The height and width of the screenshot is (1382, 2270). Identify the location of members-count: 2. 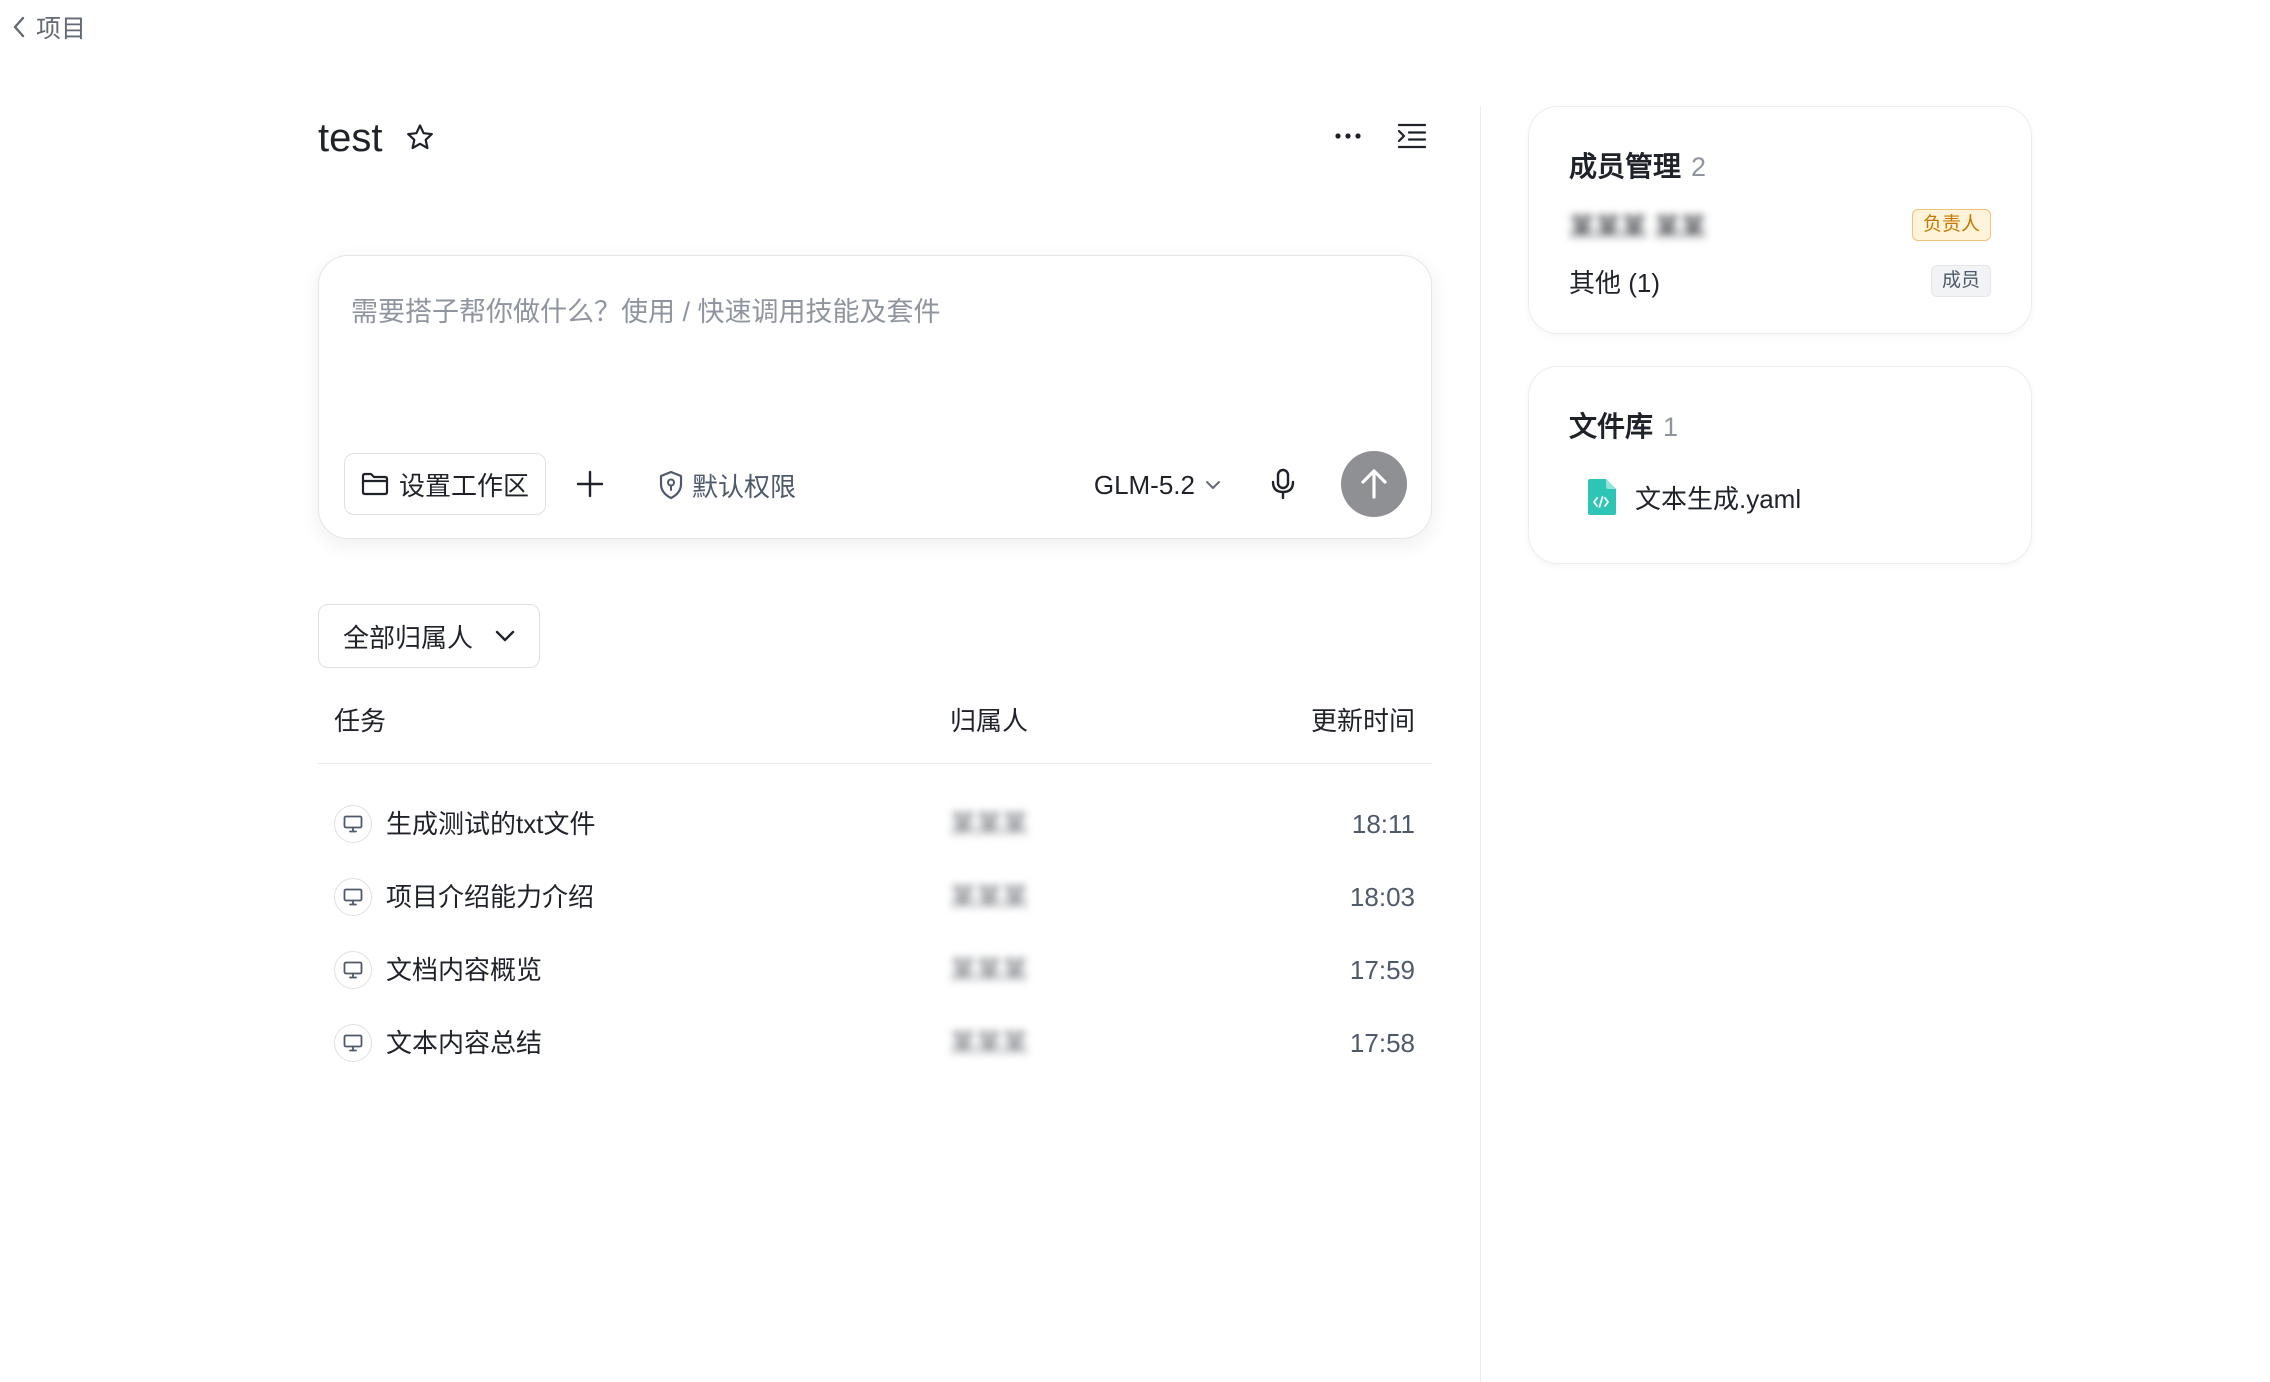
(1699, 167).